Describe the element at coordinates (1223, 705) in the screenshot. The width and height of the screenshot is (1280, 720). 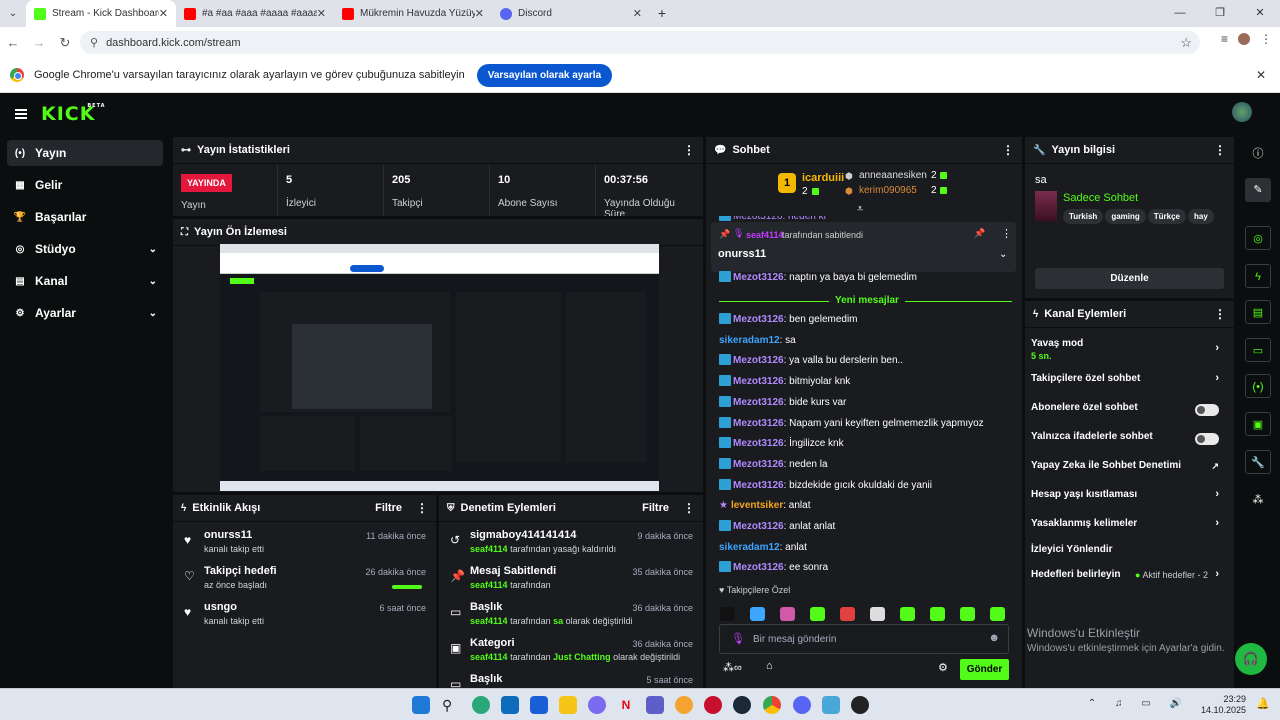
I see `taskbar-clock: 23:29 14.10.2025` at that location.